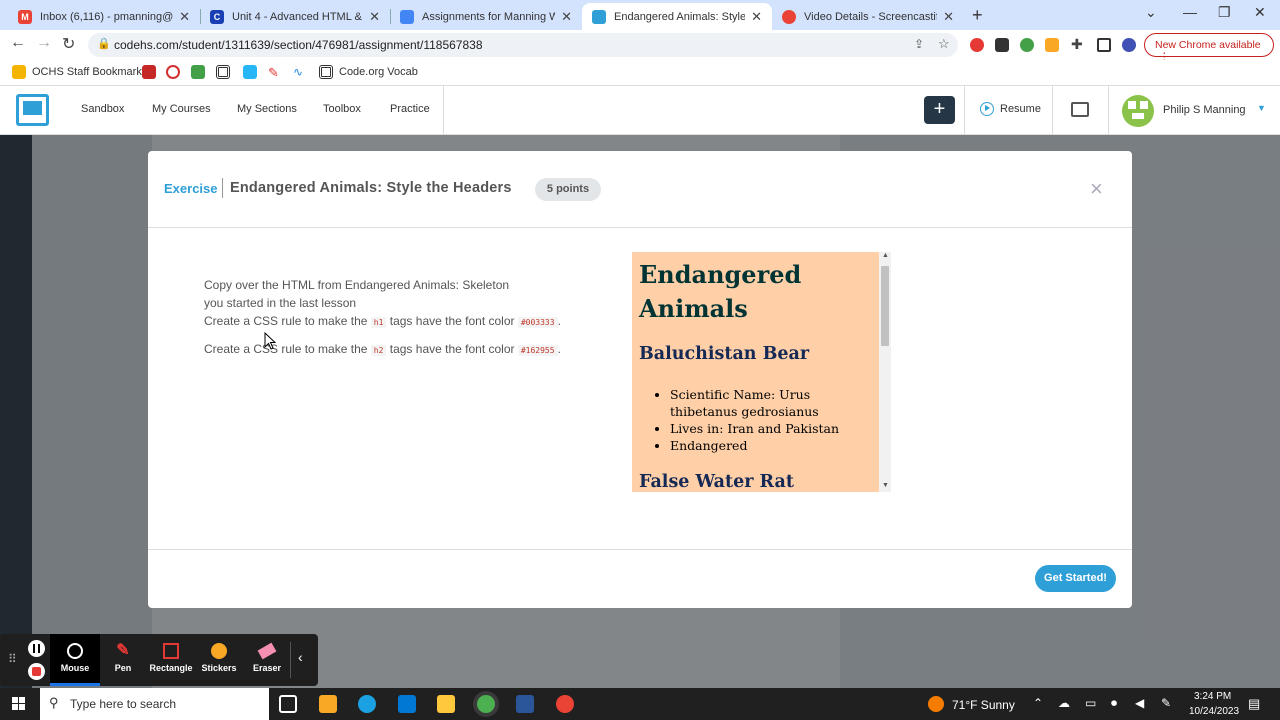 This screenshot has height=720, width=1280. What do you see at coordinates (300, 657) in the screenshot?
I see `collapse-icon: ‹` at bounding box center [300, 657].